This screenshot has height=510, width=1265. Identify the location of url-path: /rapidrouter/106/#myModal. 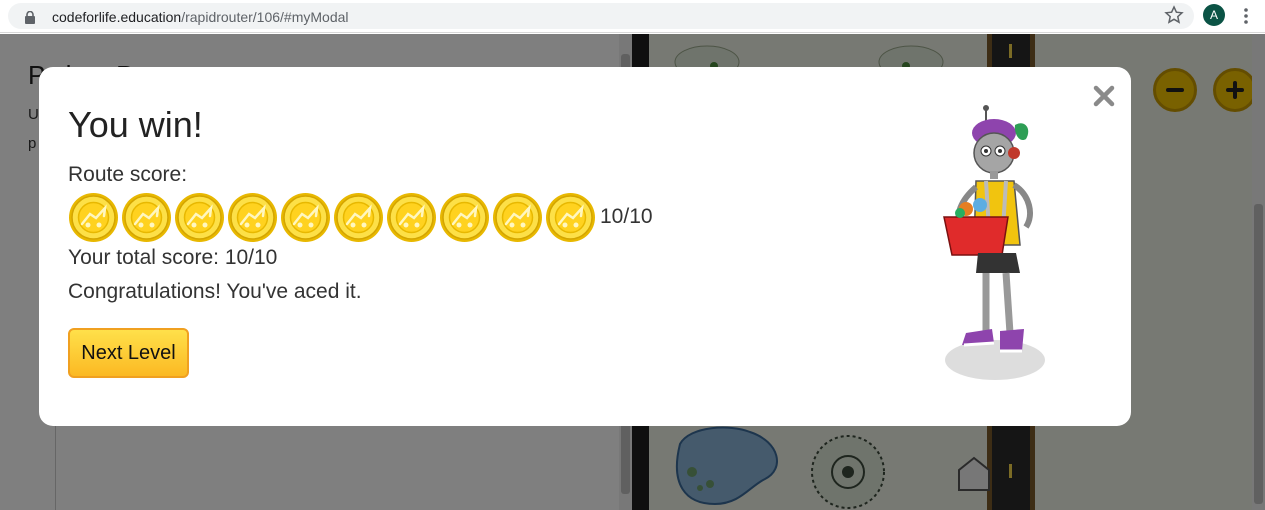
(265, 17).